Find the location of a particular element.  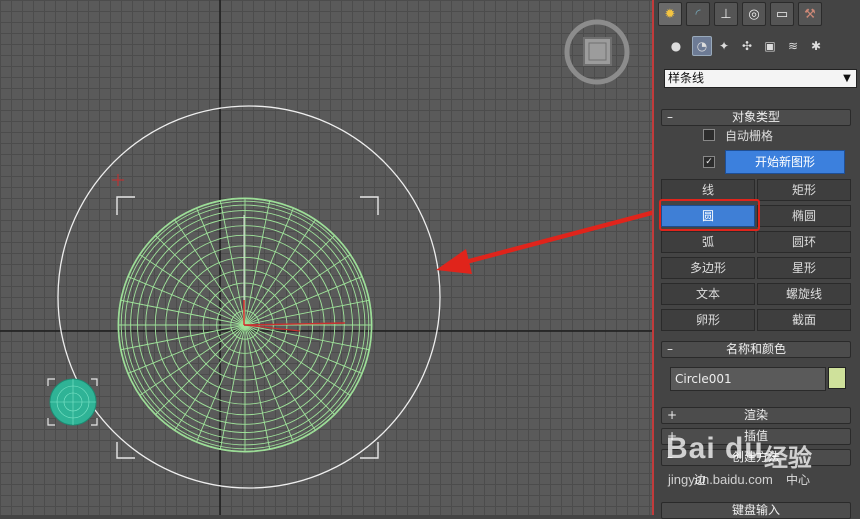

rollout-title: 渲染 is located at coordinates (755, 415).